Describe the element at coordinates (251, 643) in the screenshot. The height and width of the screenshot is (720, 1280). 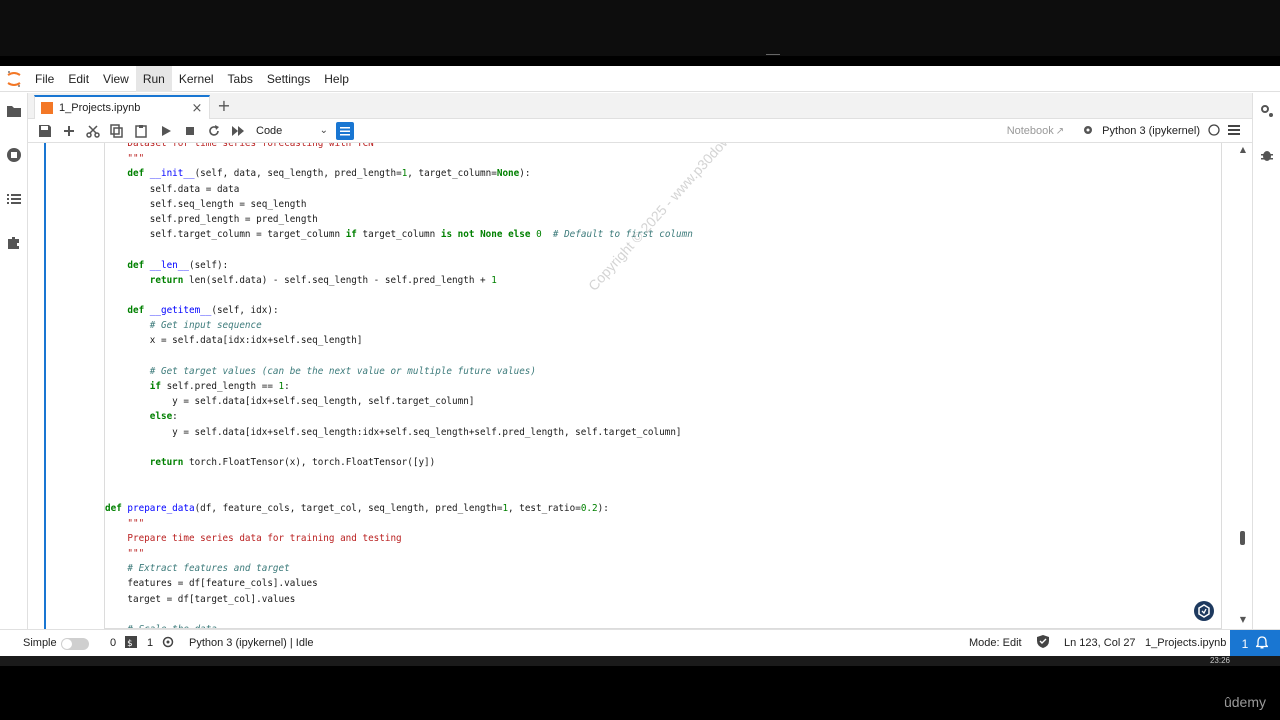
I see `kernel-status: Python 3 (ipykernel) | Idle` at that location.